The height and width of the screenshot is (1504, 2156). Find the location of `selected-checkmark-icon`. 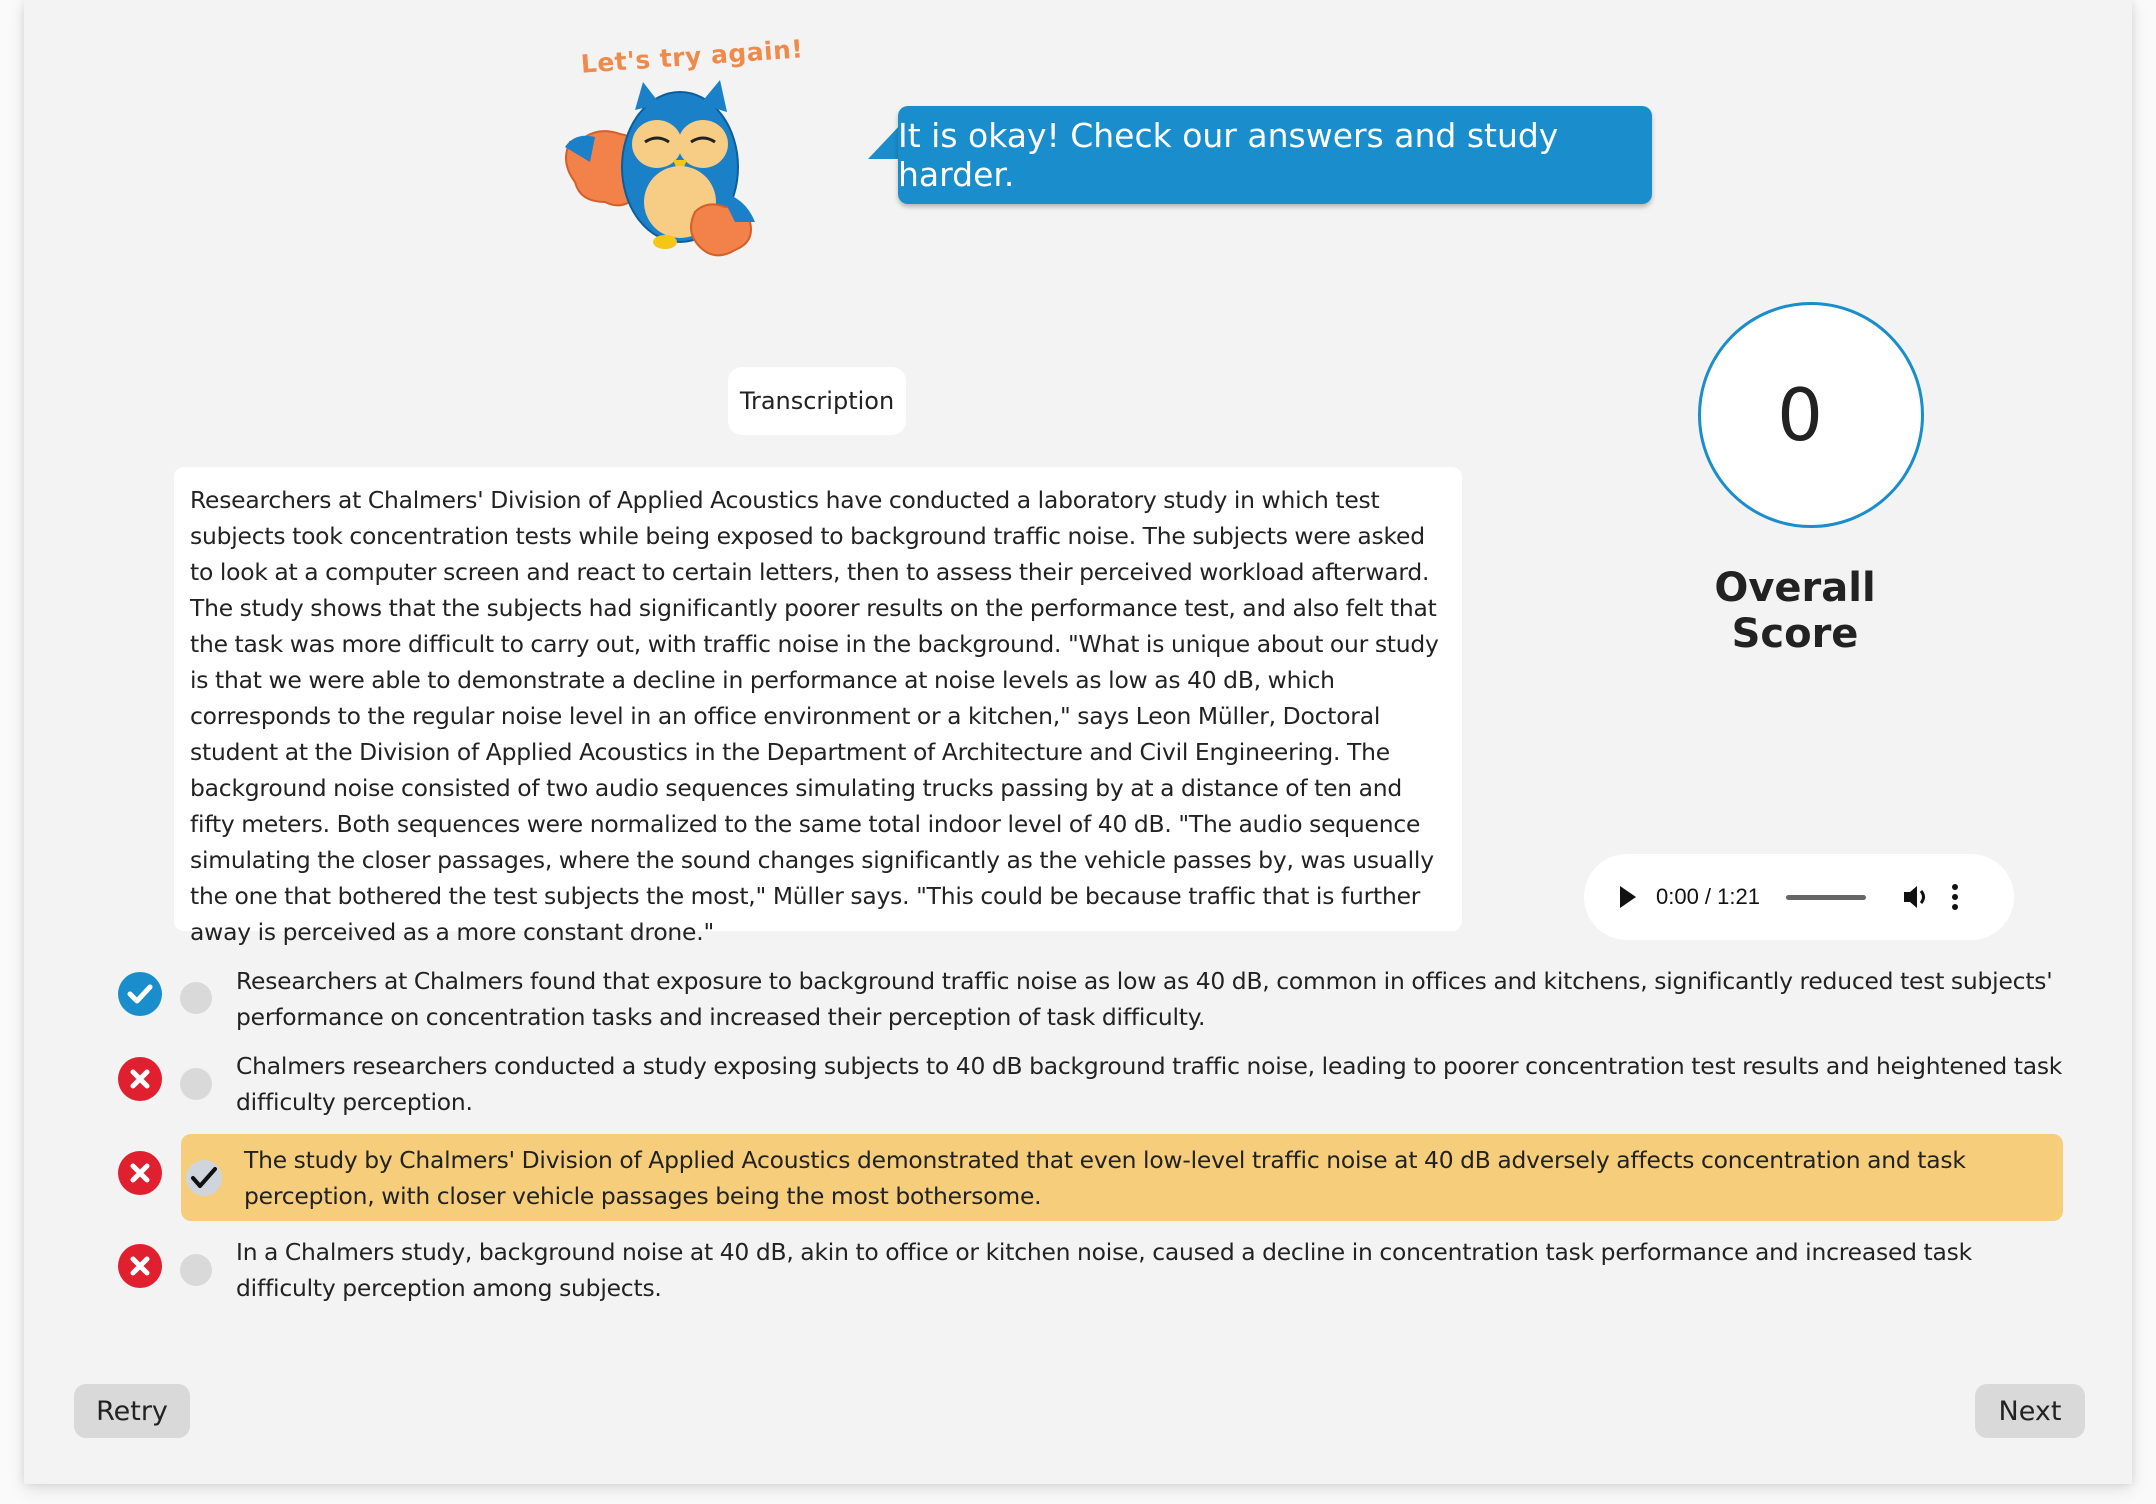

selected-checkmark-icon is located at coordinates (204, 1178).